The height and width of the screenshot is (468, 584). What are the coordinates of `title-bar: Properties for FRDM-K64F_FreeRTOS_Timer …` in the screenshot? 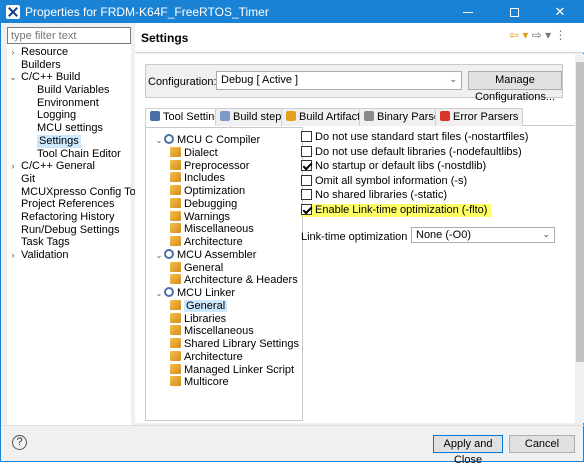 It's located at (292, 12).